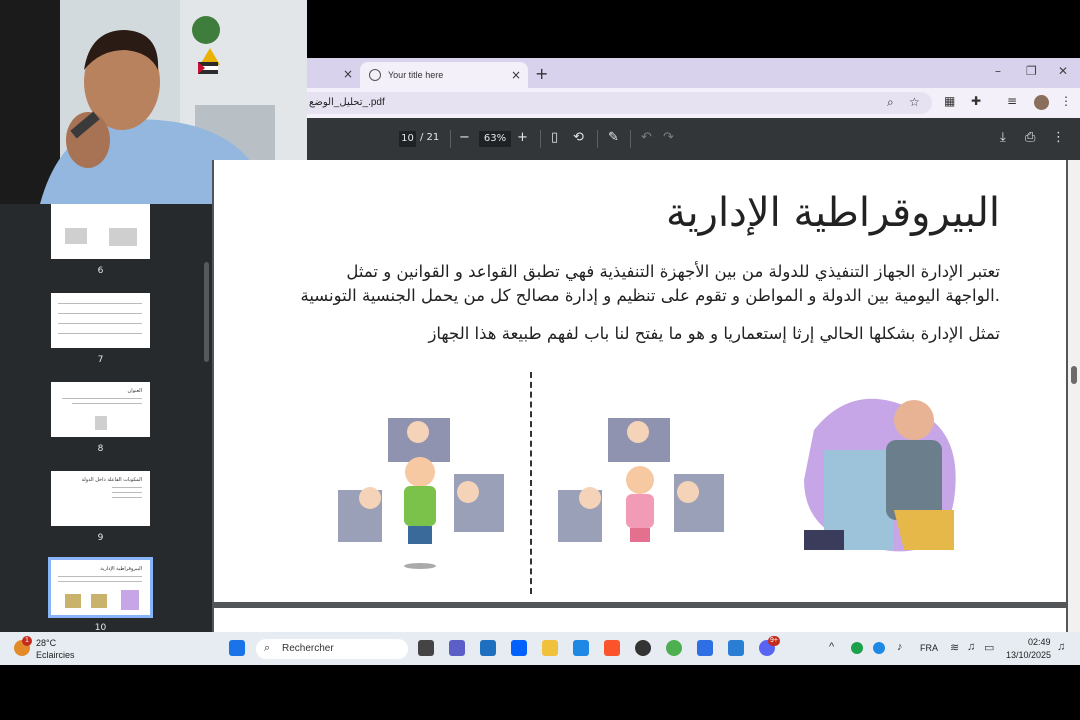 The height and width of the screenshot is (720, 1080). What do you see at coordinates (578, 137) in the screenshot?
I see `rotate-icon: ⟲` at bounding box center [578, 137].